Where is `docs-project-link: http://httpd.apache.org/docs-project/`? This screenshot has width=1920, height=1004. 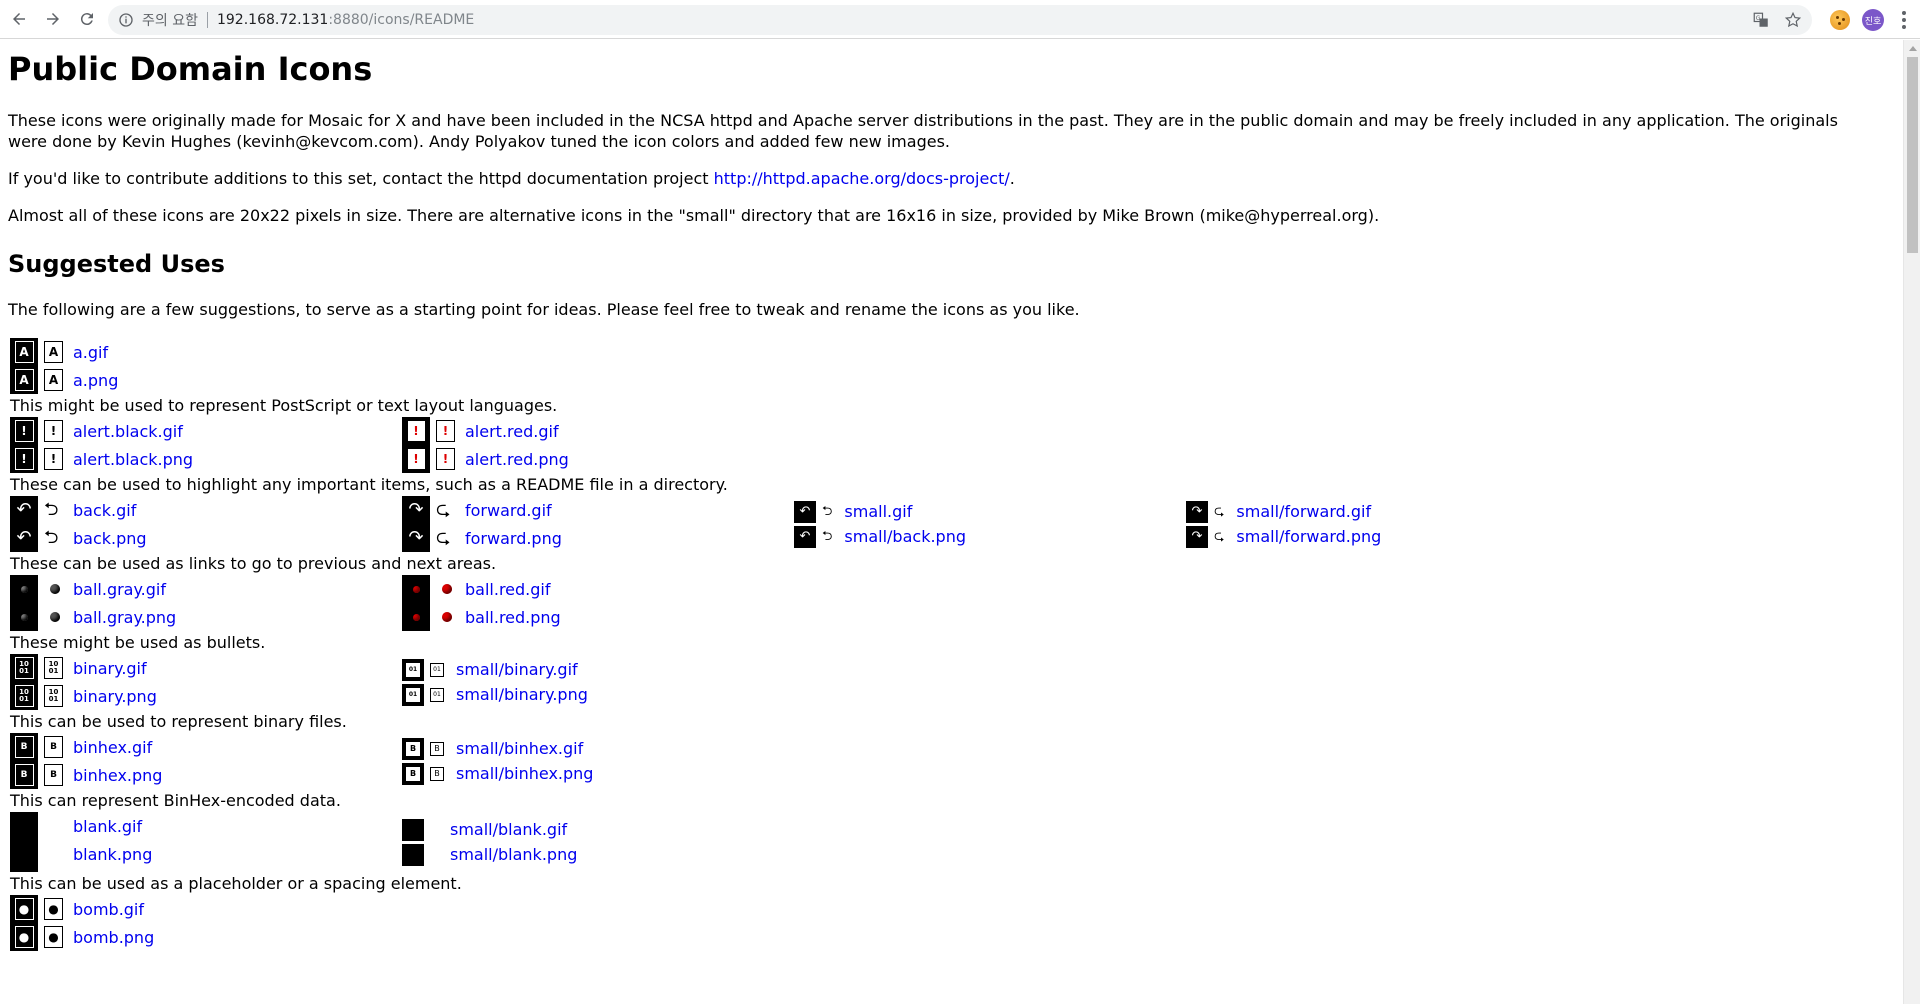
docs-project-link: http://httpd.apache.org/docs-project/ is located at coordinates (862, 178).